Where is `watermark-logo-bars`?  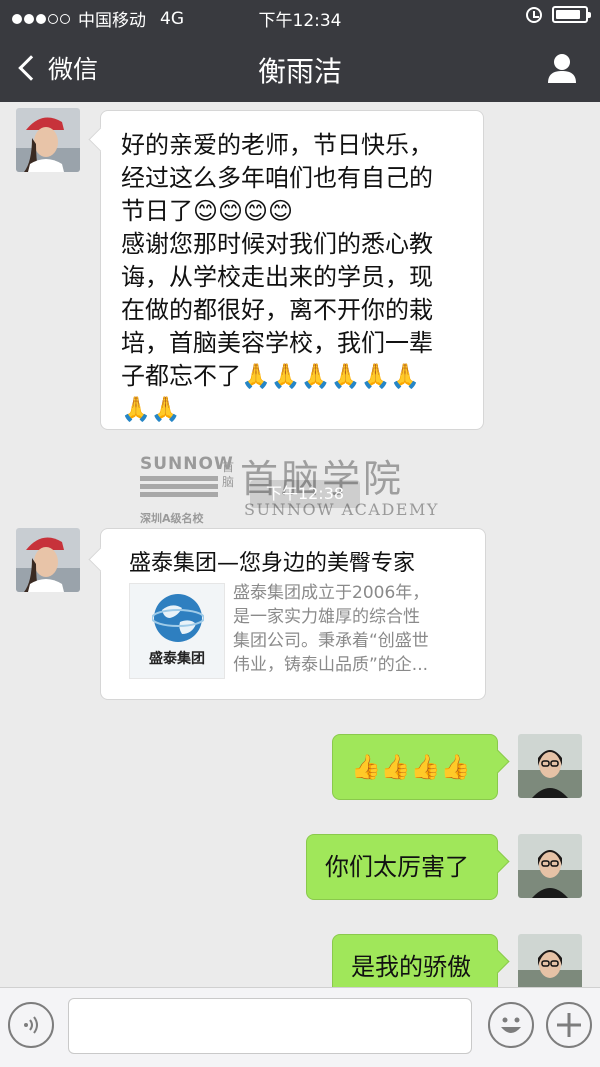
watermark-logo-bars is located at coordinates (179, 488).